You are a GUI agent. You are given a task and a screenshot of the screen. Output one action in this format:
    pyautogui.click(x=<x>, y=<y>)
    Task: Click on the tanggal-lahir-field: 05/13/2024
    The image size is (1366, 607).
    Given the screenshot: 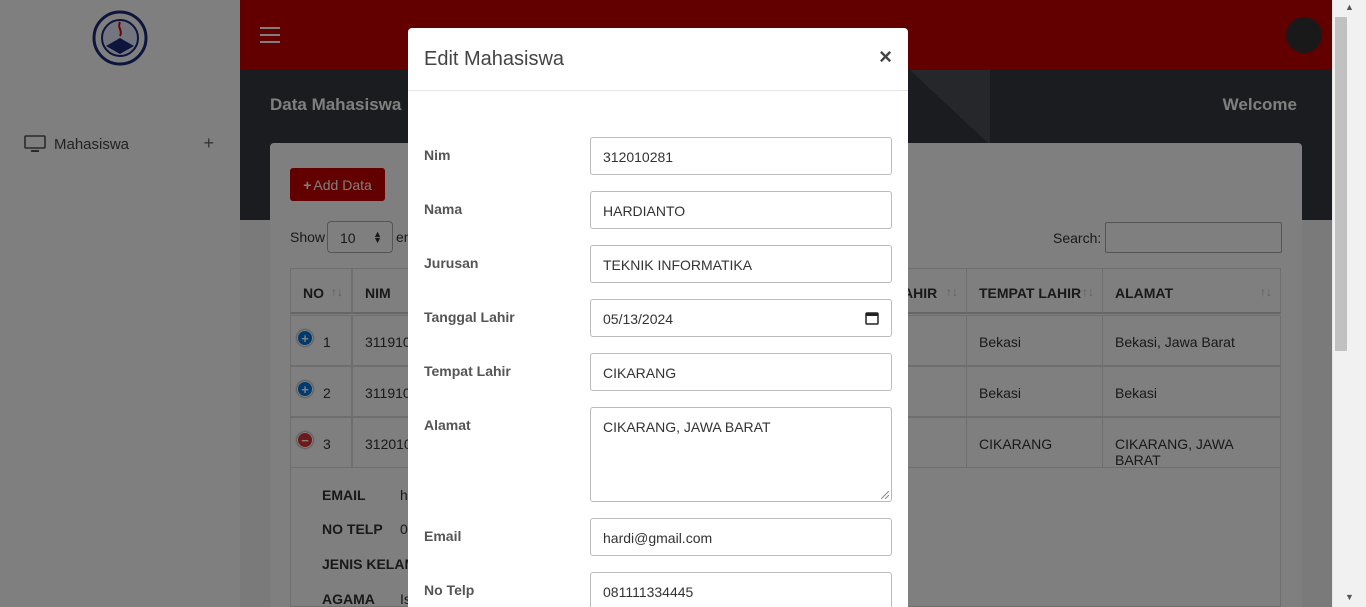 What is the action you would take?
    pyautogui.click(x=741, y=318)
    